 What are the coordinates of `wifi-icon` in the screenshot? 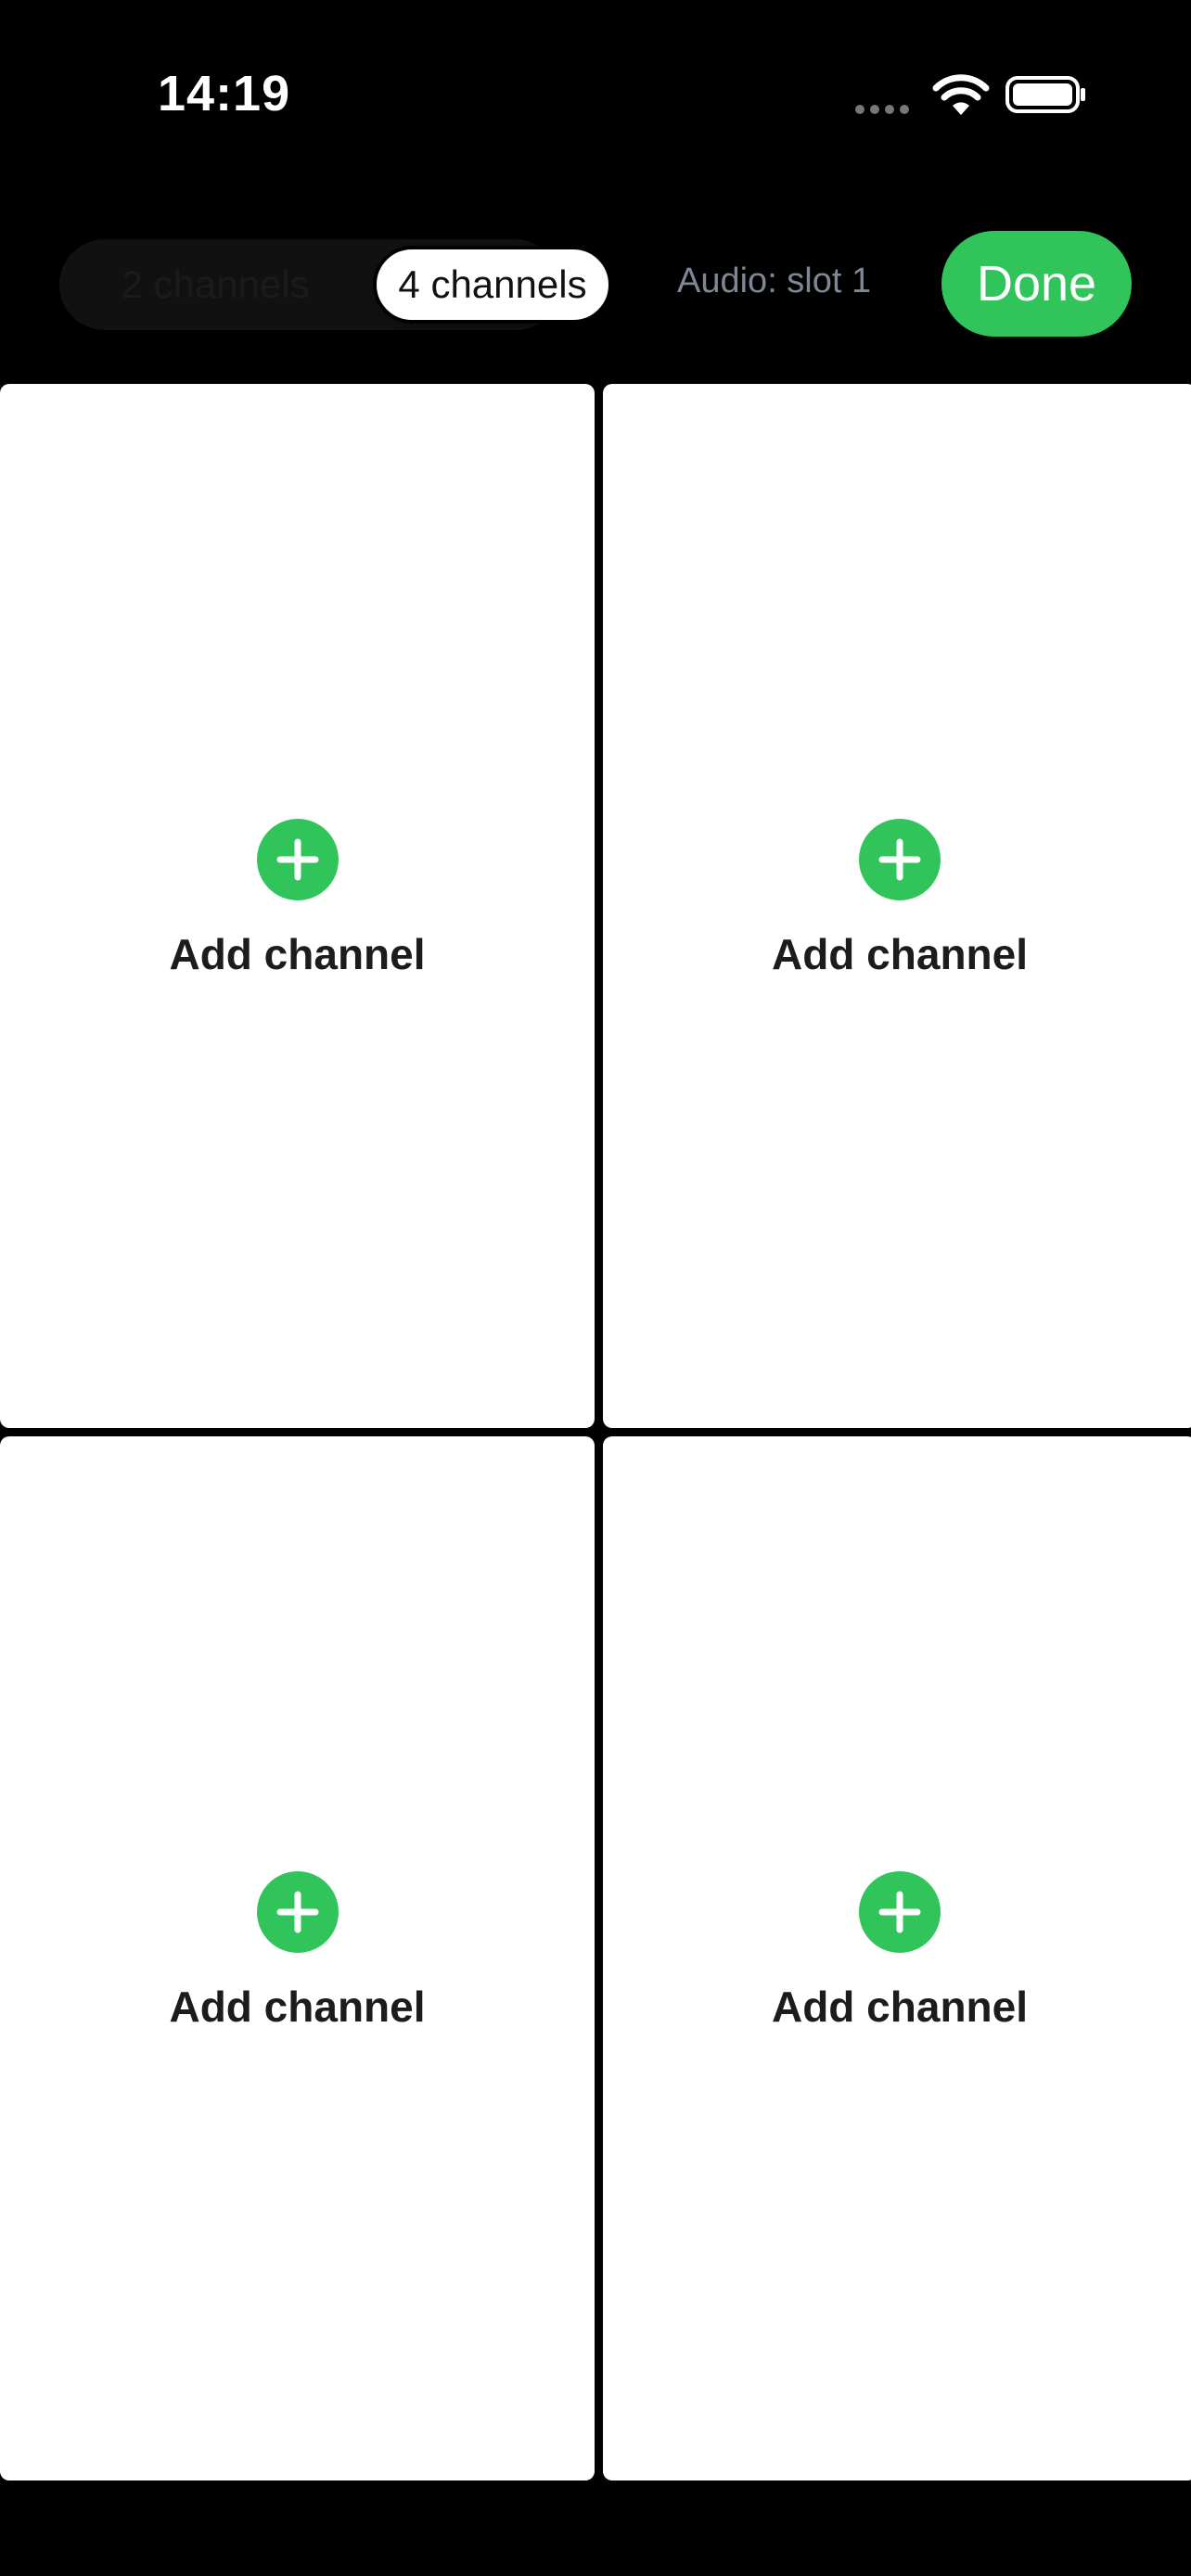 It's located at (961, 94).